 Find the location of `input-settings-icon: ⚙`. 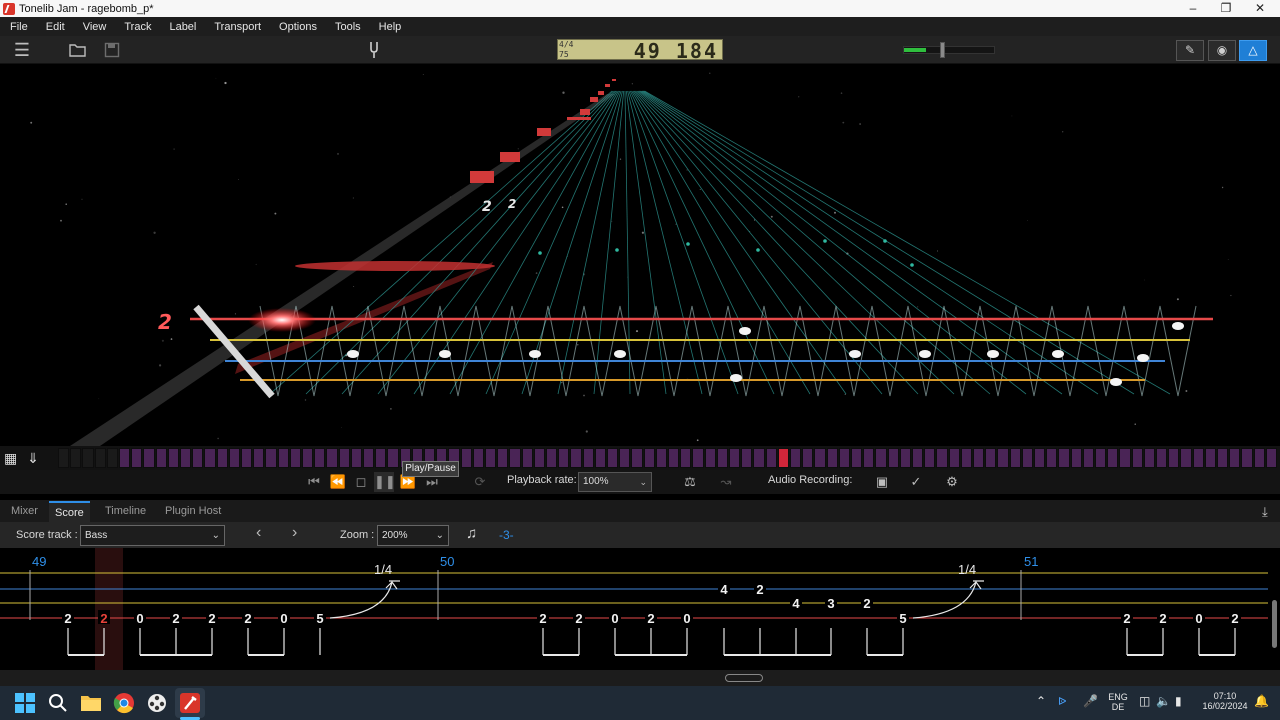

input-settings-icon: ⚙ is located at coordinates (952, 482).